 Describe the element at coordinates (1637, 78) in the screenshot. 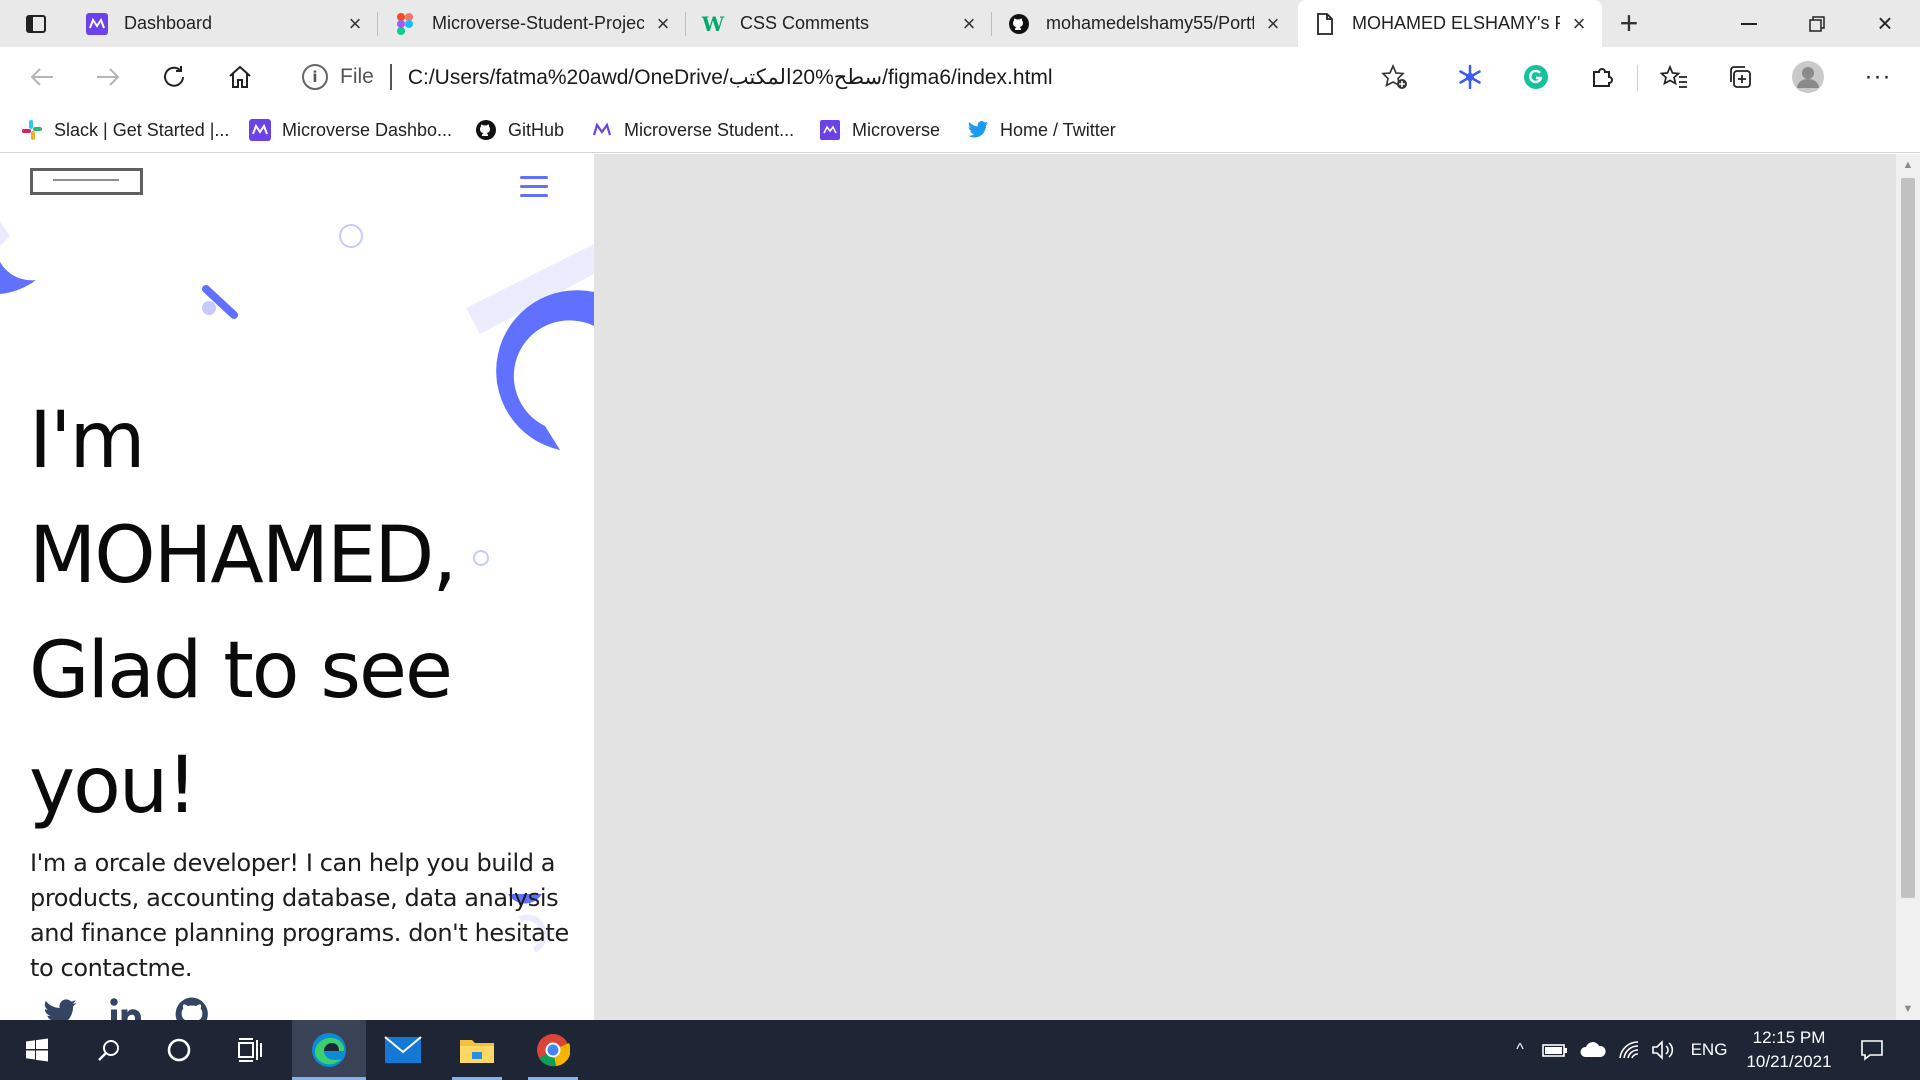

I see `toolbar-divider` at that location.